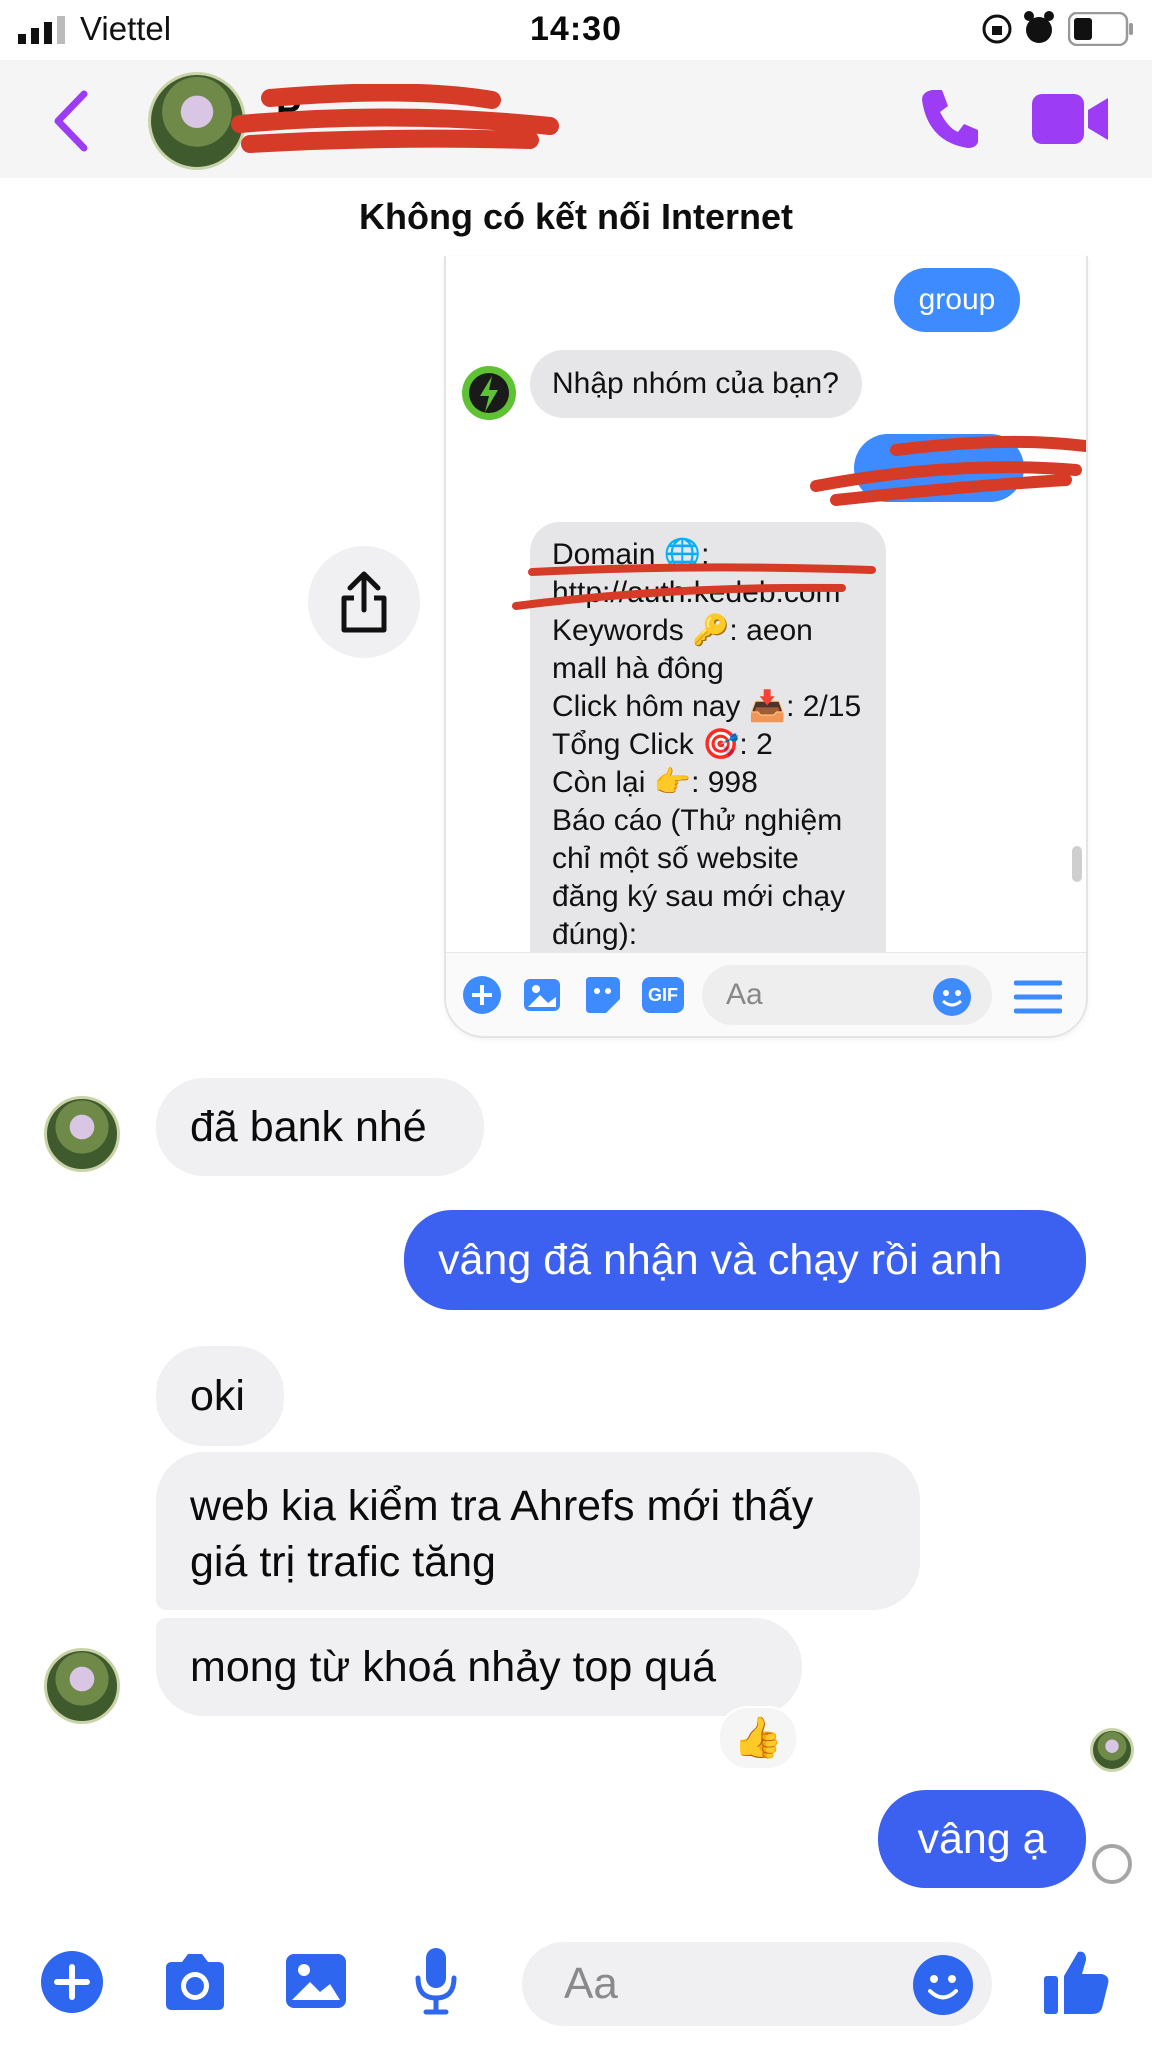 Image resolution: width=1152 pixels, height=2048 pixels. What do you see at coordinates (436, 1981) in the screenshot?
I see `microphone-icon` at bounding box center [436, 1981].